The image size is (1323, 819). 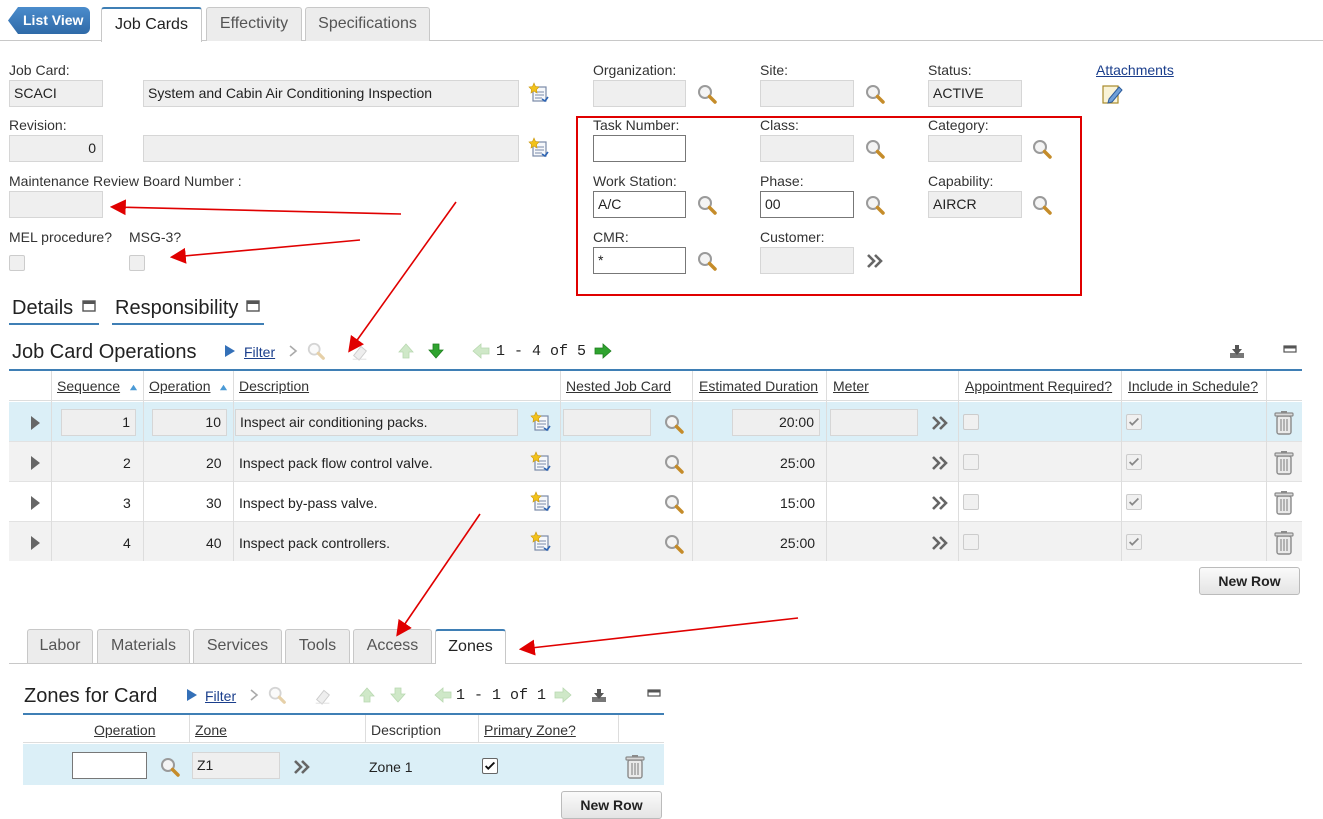 I want to click on zone-field: Z1, so click(x=236, y=765).